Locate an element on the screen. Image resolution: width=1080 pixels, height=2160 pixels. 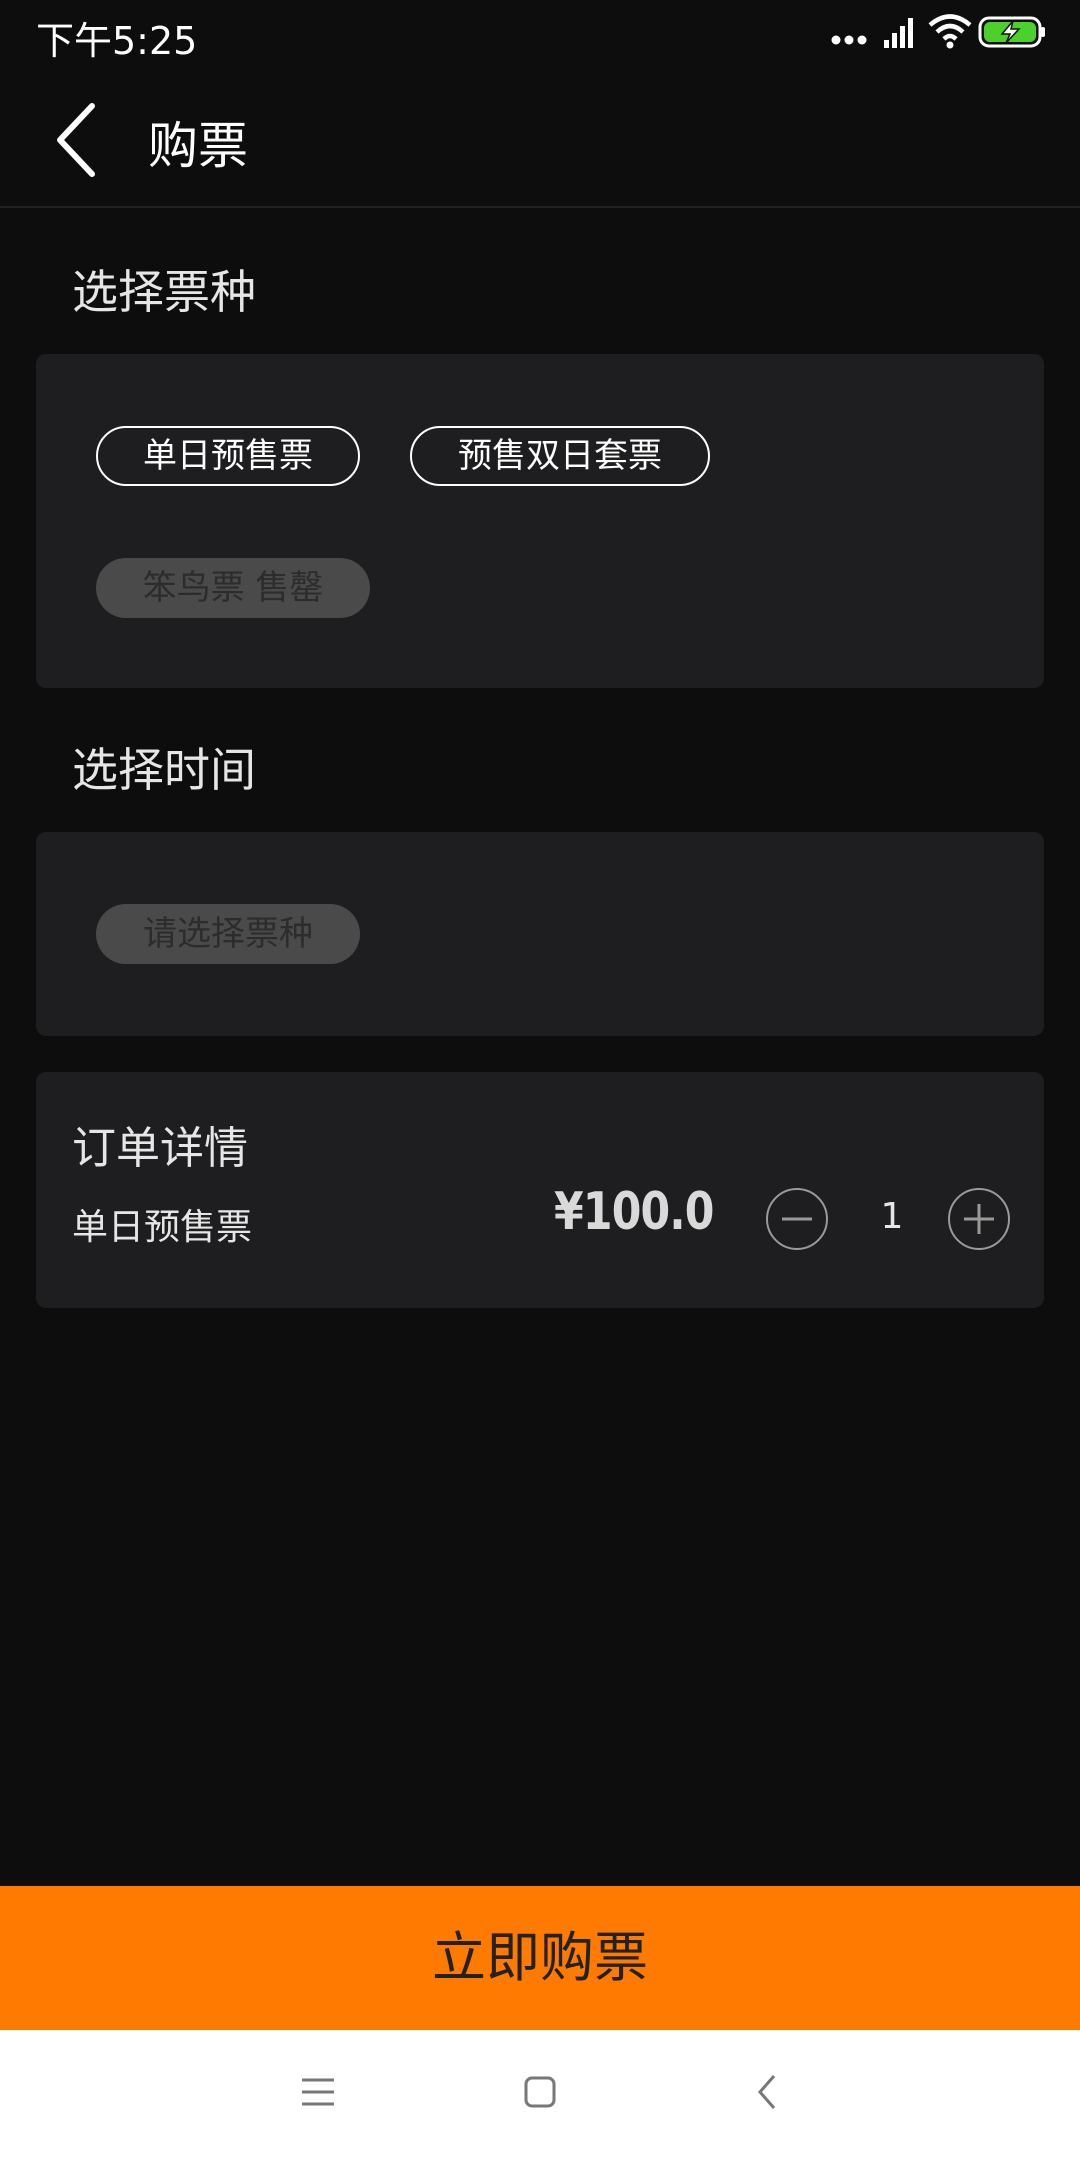
back-icon is located at coordinates (768, 2092).